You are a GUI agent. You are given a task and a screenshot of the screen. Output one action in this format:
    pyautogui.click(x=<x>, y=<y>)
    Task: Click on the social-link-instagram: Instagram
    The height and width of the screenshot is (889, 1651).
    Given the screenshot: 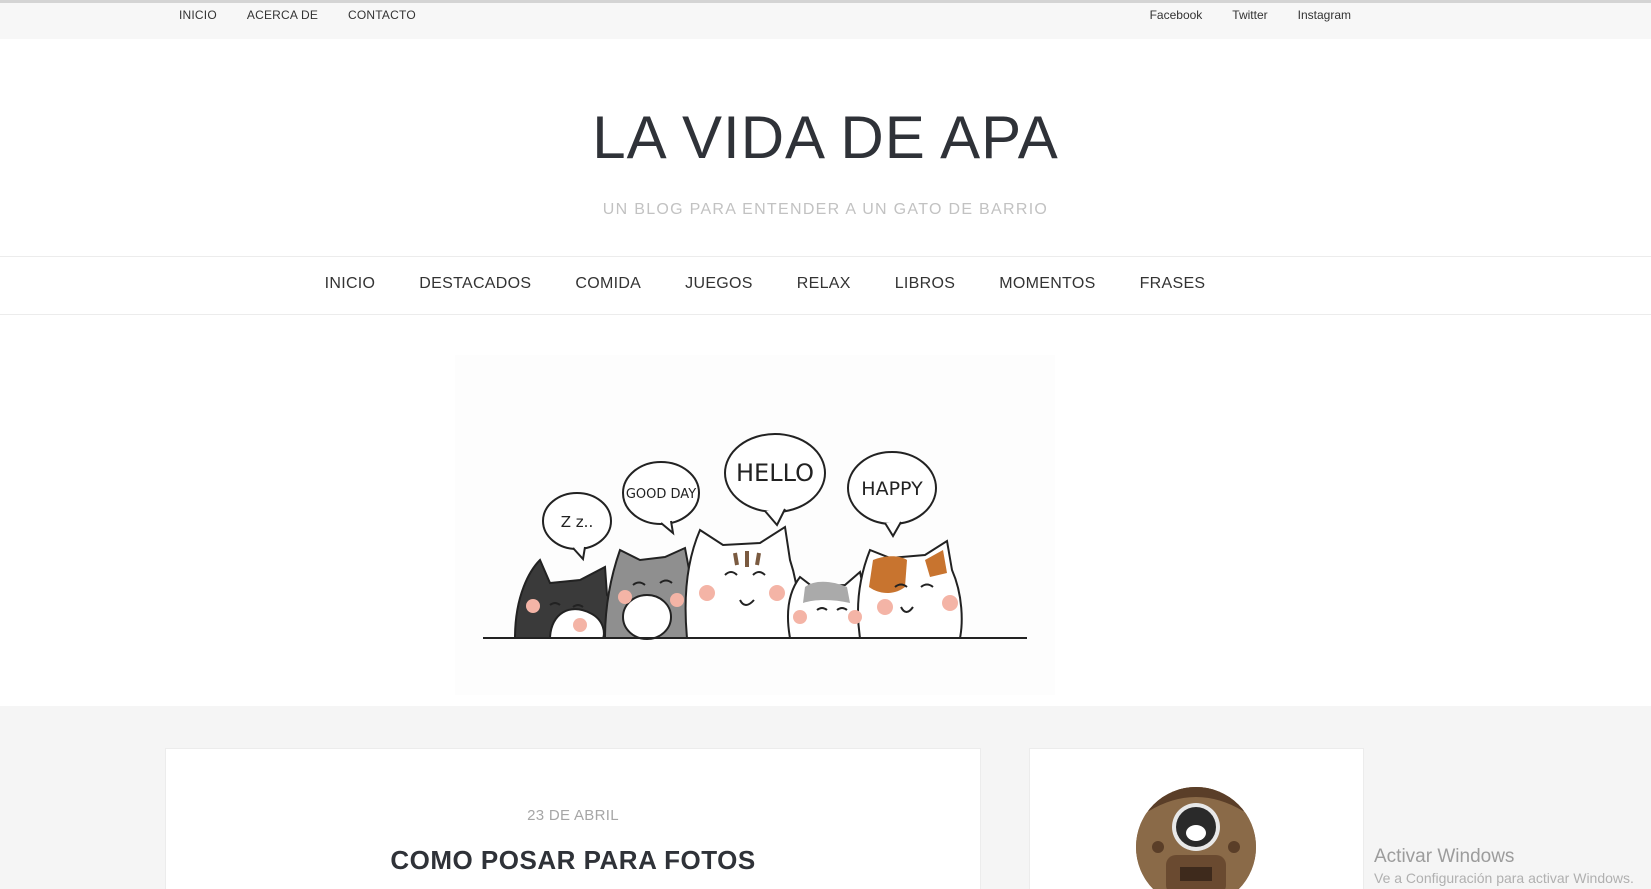 What is the action you would take?
    pyautogui.click(x=1324, y=15)
    